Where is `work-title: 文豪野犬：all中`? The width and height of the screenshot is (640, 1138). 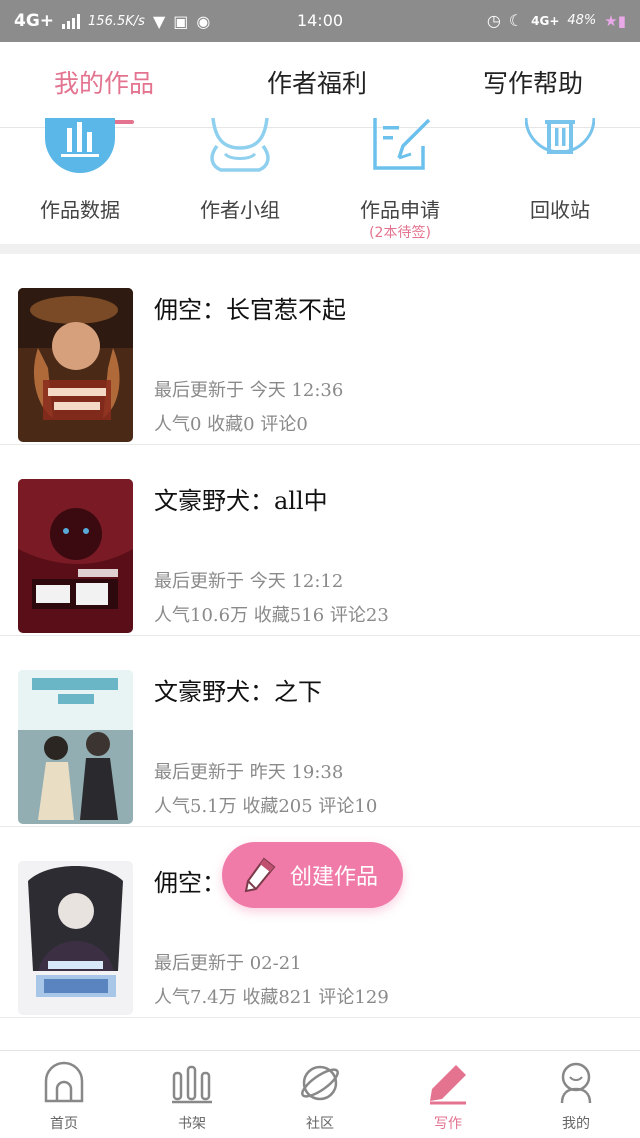
work-title: 文豪野犬：all中 is located at coordinates (241, 498).